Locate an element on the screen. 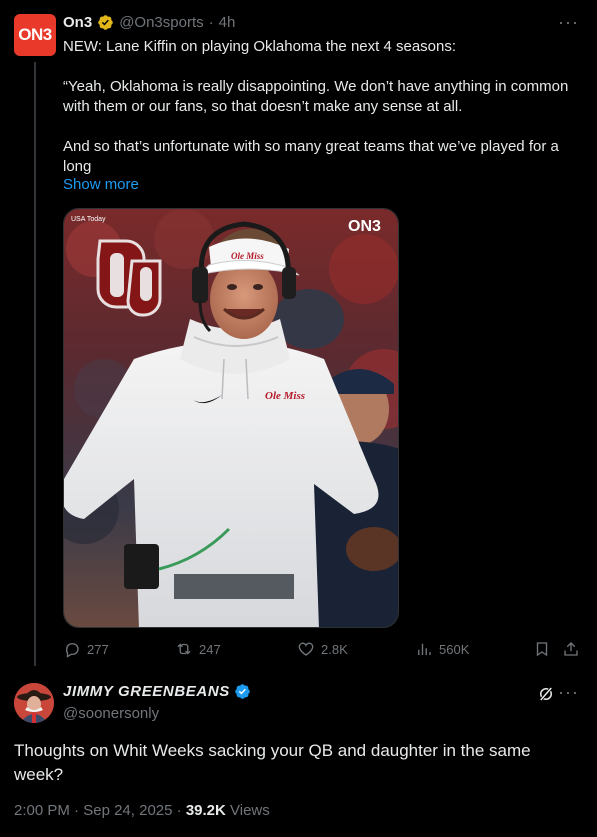 The height and width of the screenshot is (837, 597). on3-avatar: ON3 is located at coordinates (35, 35).